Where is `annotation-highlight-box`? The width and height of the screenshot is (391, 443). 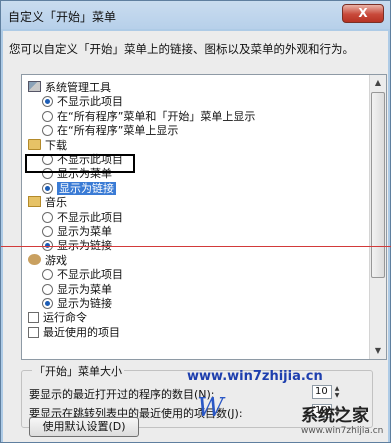 annotation-highlight-box is located at coordinates (80, 163).